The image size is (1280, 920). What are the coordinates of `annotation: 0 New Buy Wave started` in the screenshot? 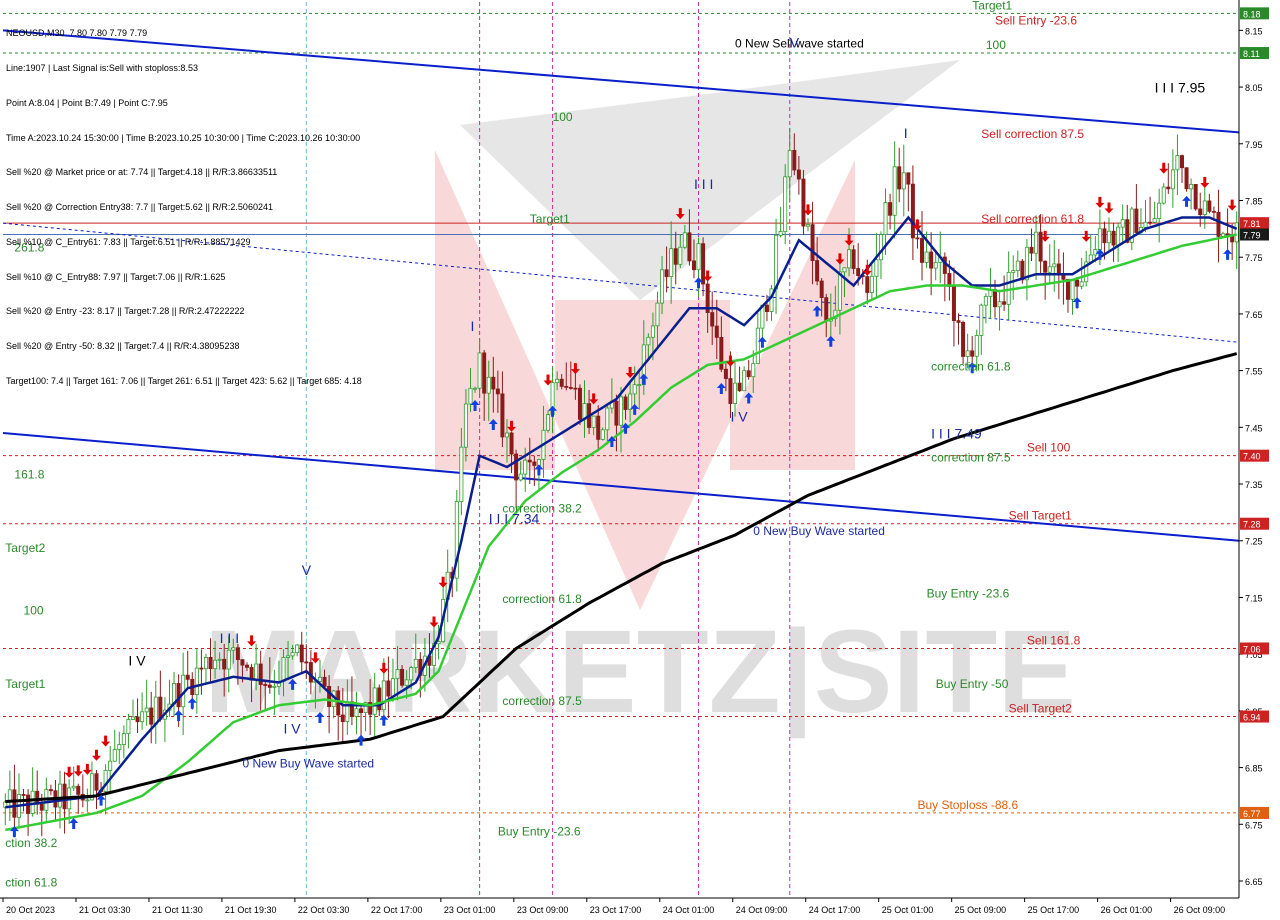 It's located at (308, 764).